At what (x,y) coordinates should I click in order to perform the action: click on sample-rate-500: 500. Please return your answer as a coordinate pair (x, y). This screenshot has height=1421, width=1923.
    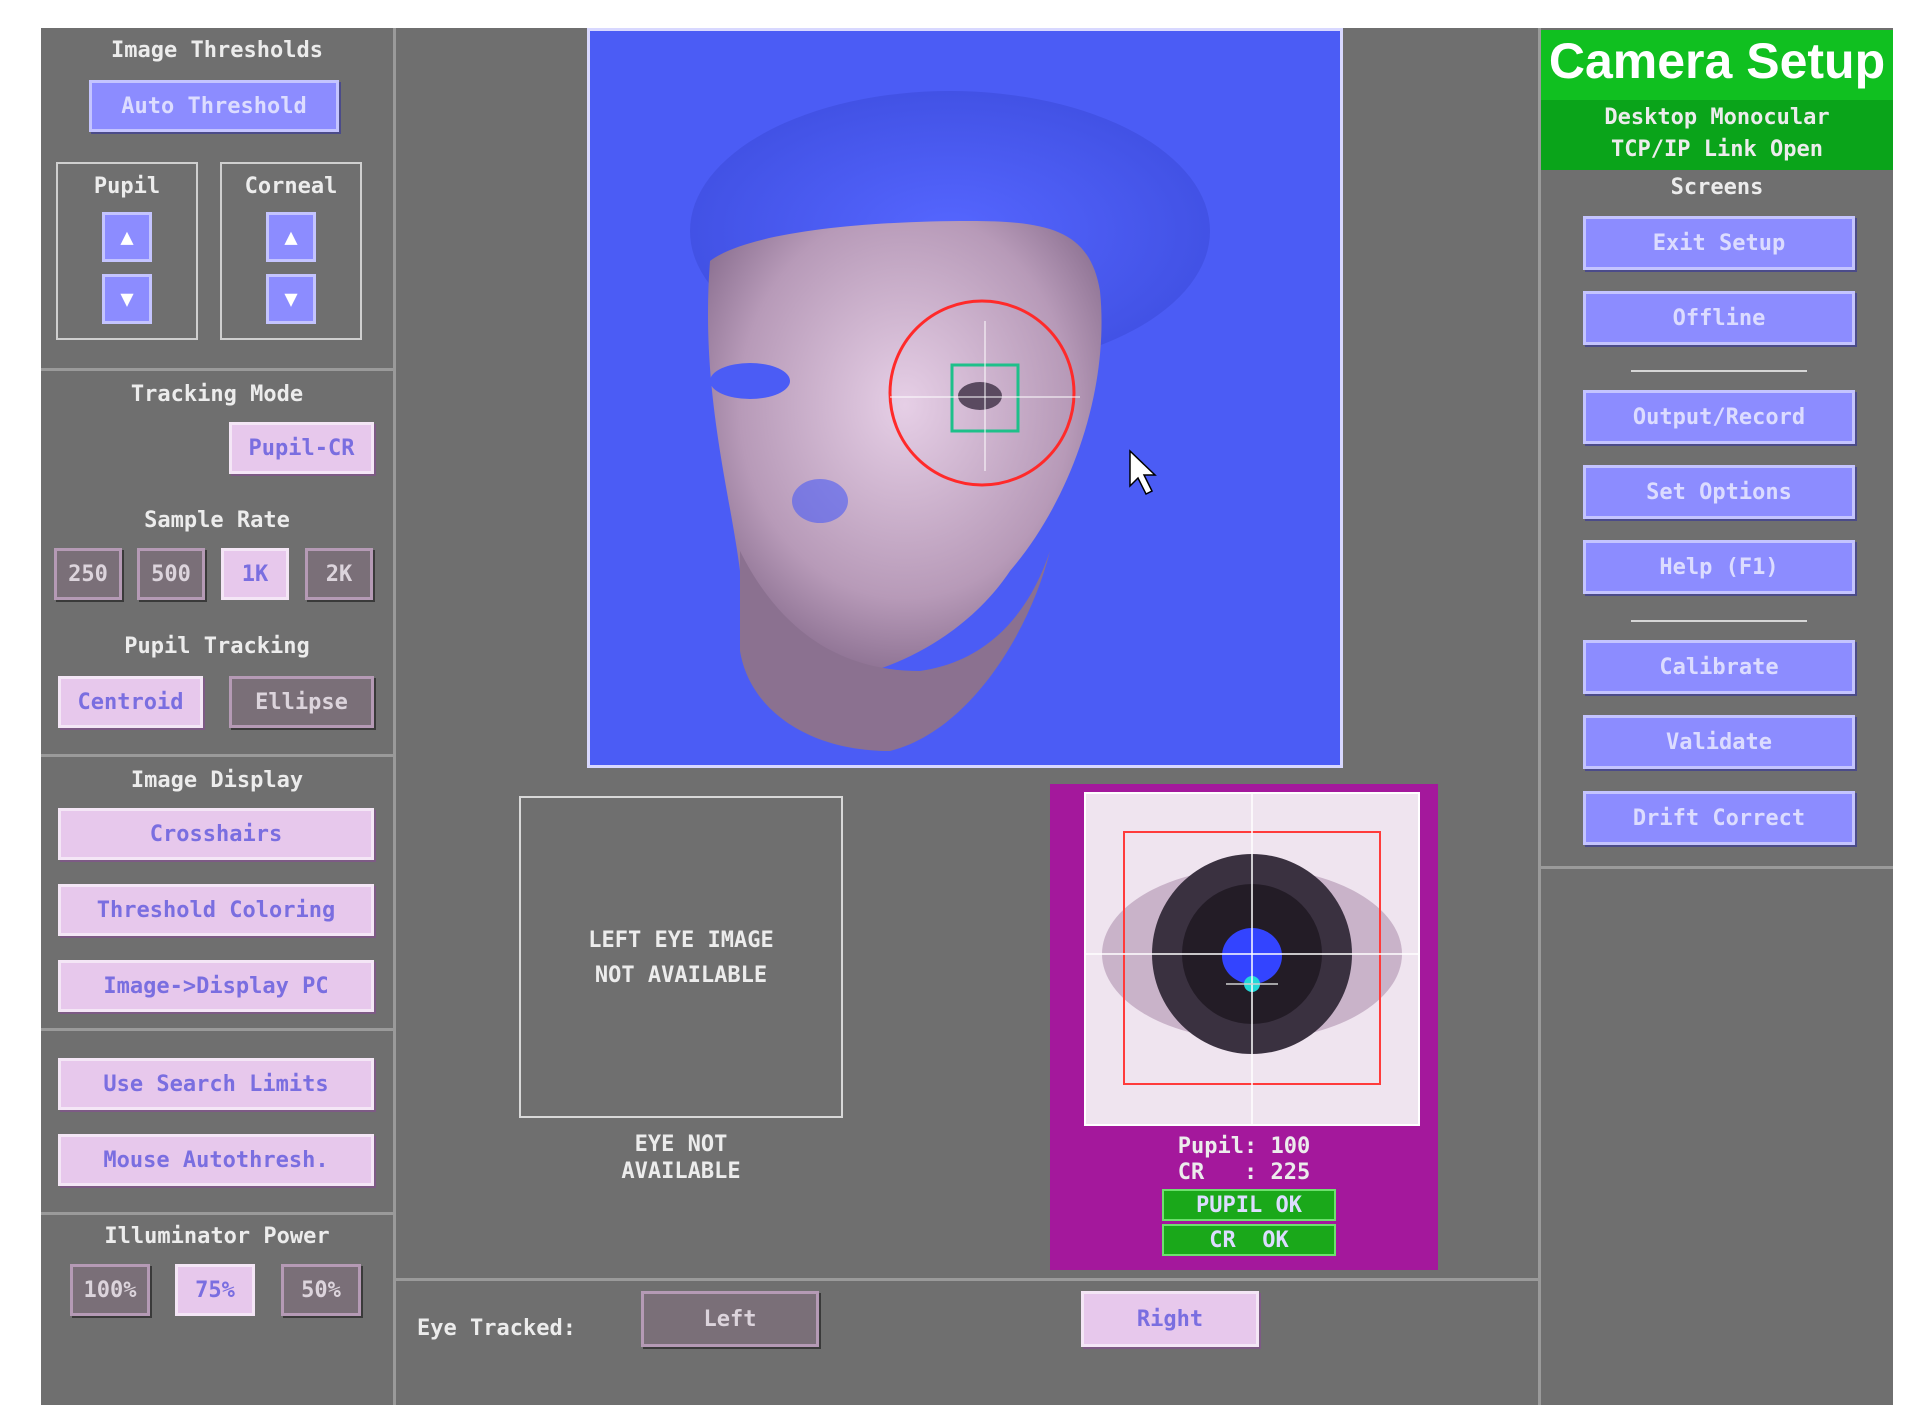
    Looking at the image, I should click on (171, 574).